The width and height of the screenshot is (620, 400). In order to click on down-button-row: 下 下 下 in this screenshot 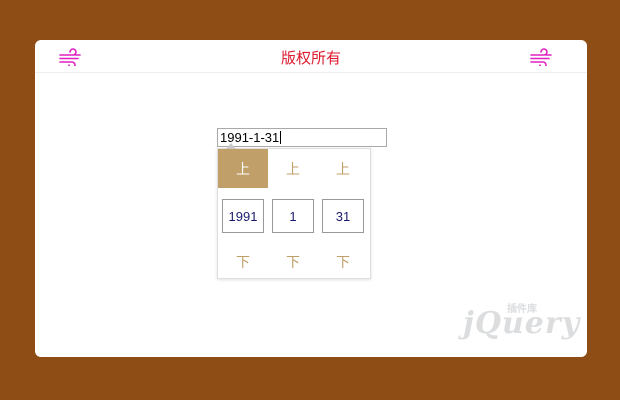, I will do `click(294, 262)`.